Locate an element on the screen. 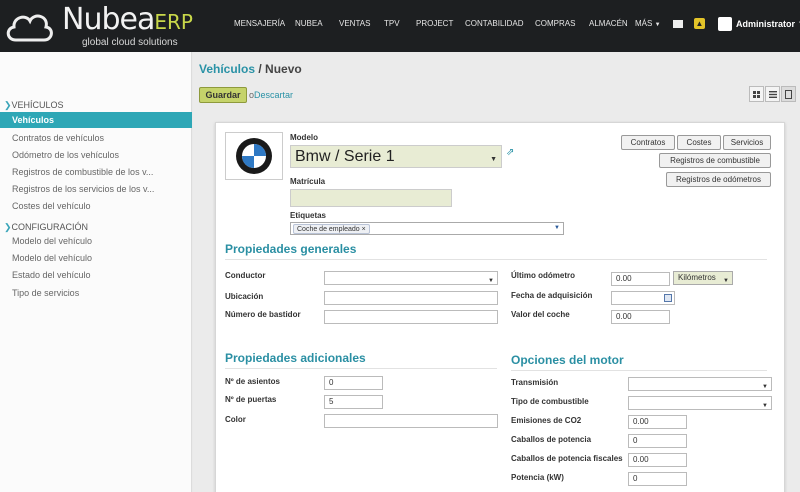 This screenshot has width=800, height=492. odometer-logs-button: Registros de odómetros is located at coordinates (718, 179).